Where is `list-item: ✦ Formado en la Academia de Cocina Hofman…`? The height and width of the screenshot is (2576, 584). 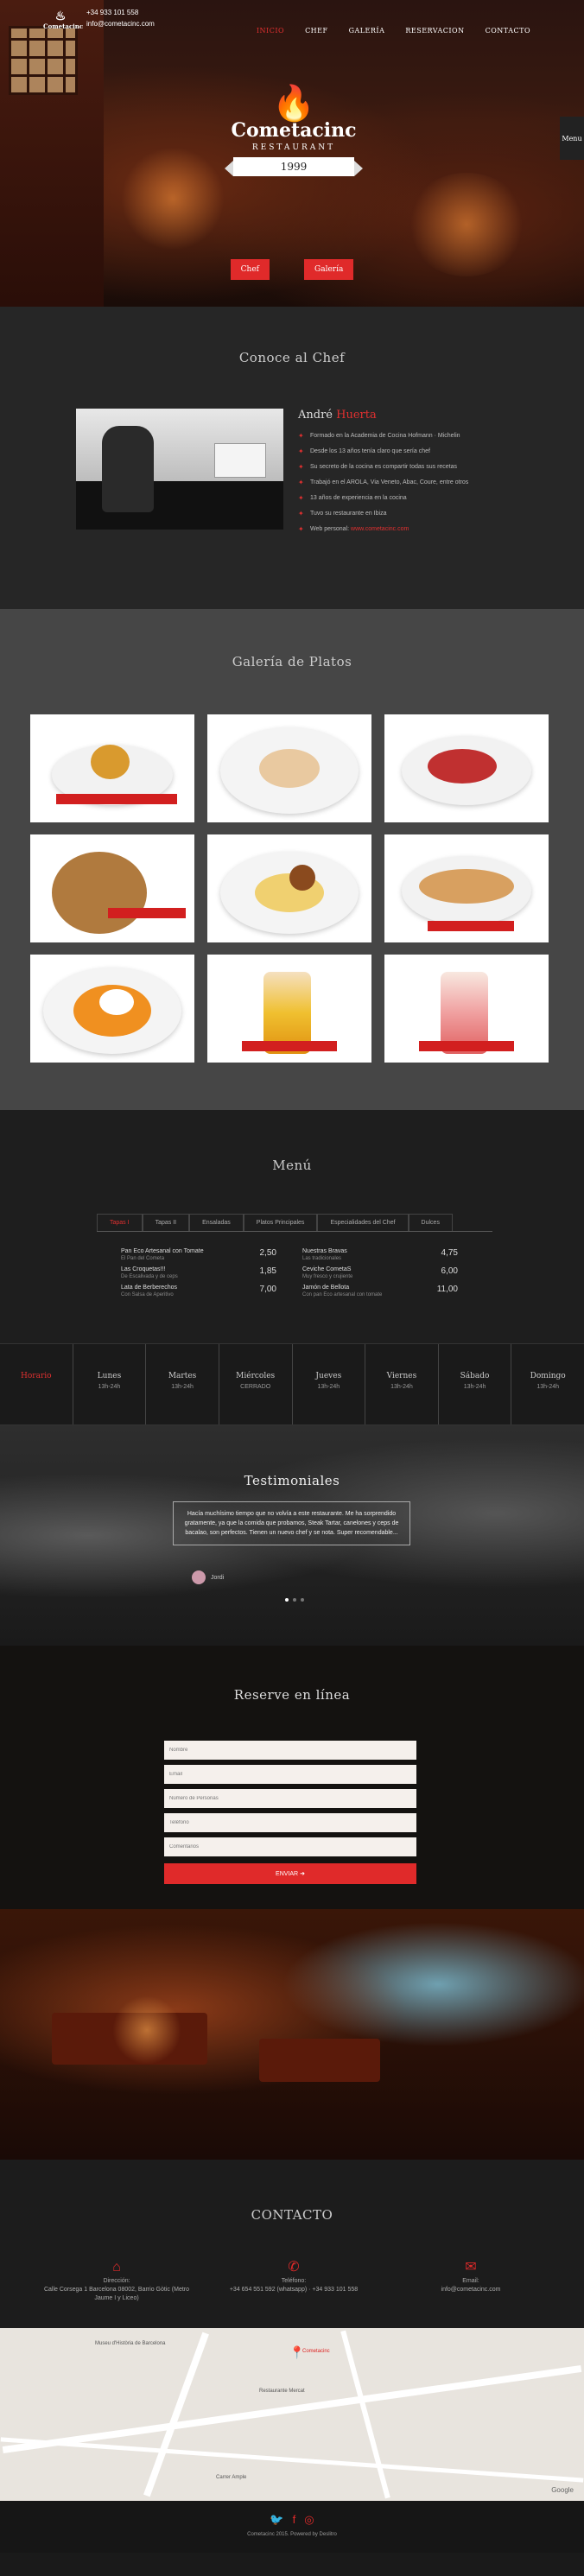 list-item: ✦ Formado en la Academia de Cocina Hofman… is located at coordinates (410, 436).